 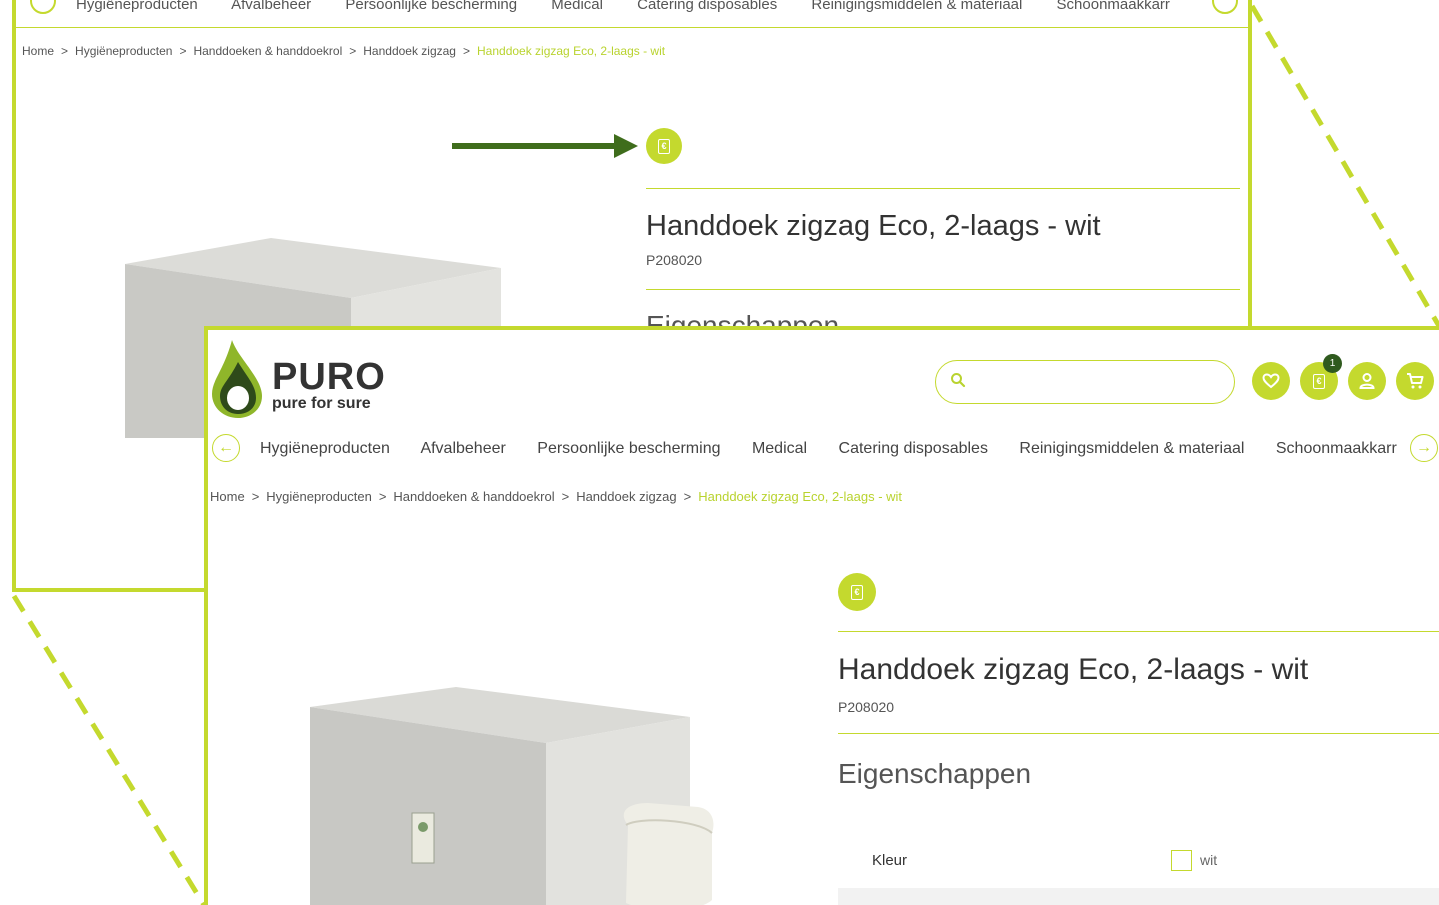 I want to click on back-nav-item: Persoonlijke bescherming, so click(x=431, y=6).